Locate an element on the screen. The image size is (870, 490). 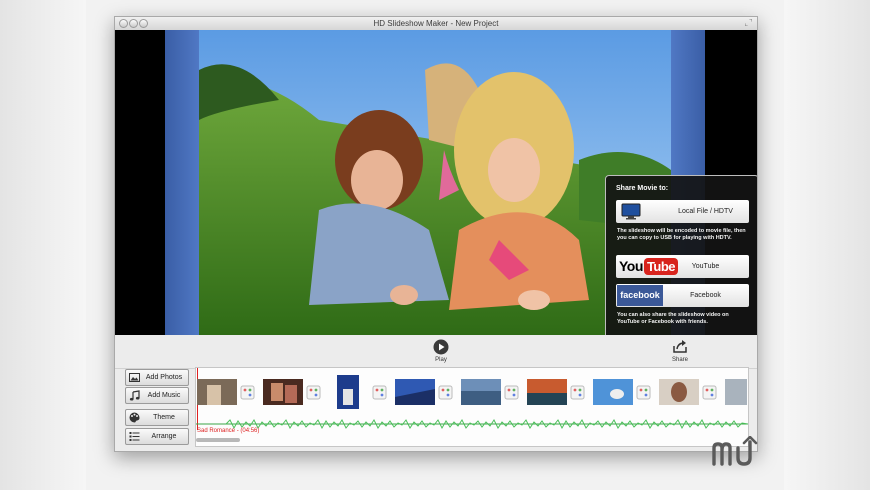
palette-icon is located at coordinates (134, 417).